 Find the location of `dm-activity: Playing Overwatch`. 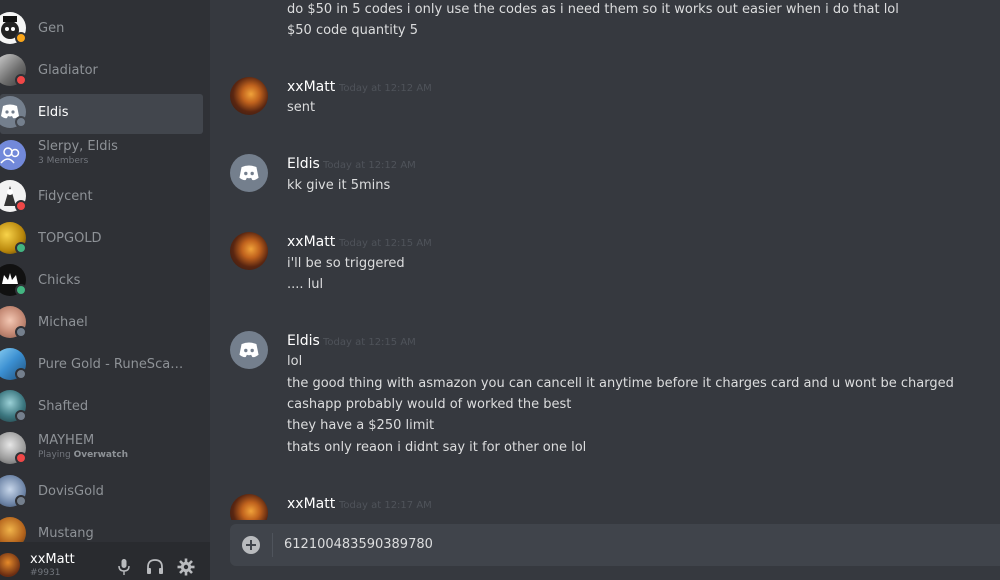

dm-activity: Playing Overwatch is located at coordinates (83, 455).